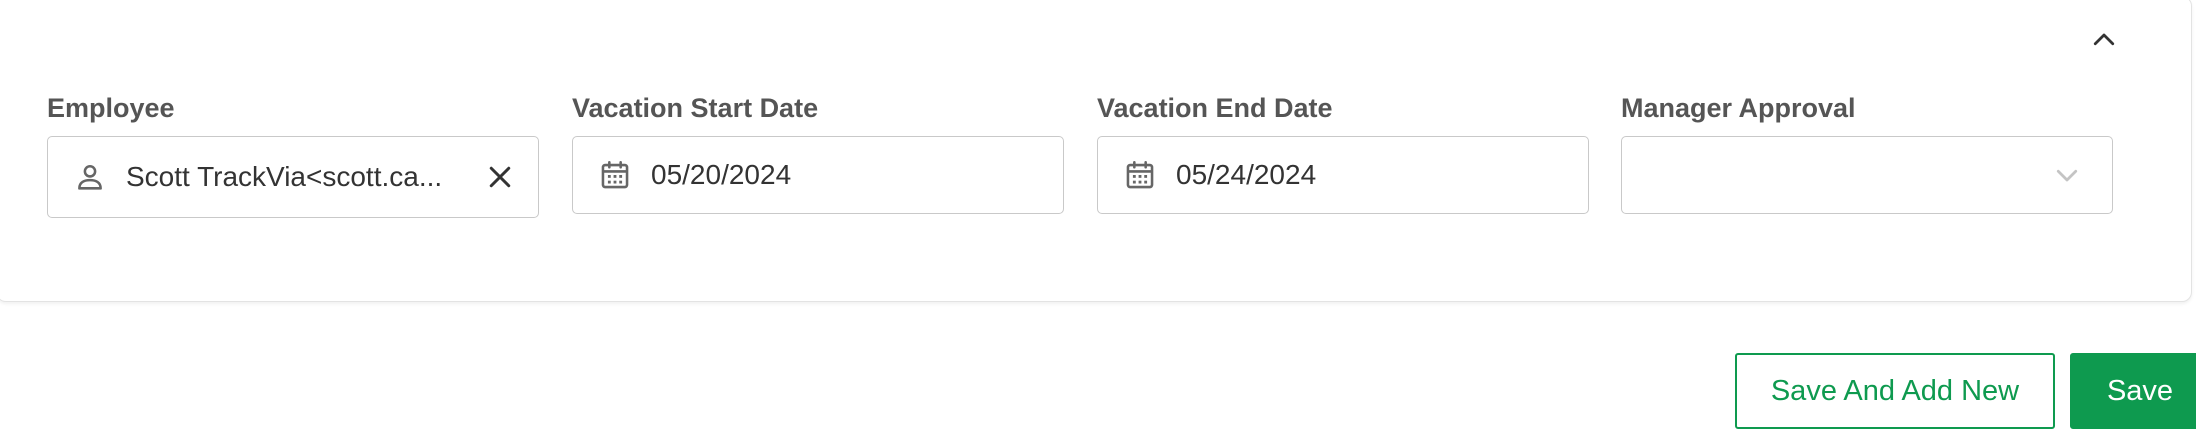 The width and height of the screenshot is (2196, 438). I want to click on person-icon, so click(90, 177).